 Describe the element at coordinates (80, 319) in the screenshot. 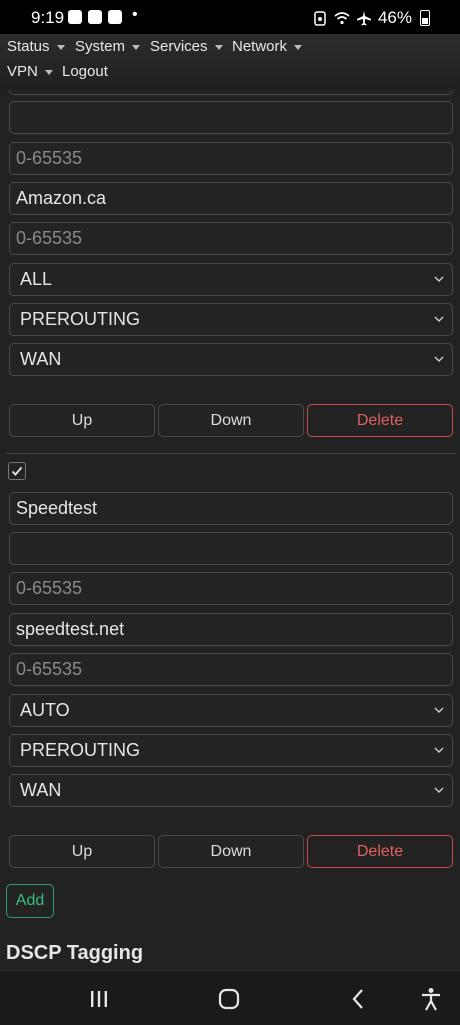

I see `rule1-chain-value: PREROUTING` at that location.